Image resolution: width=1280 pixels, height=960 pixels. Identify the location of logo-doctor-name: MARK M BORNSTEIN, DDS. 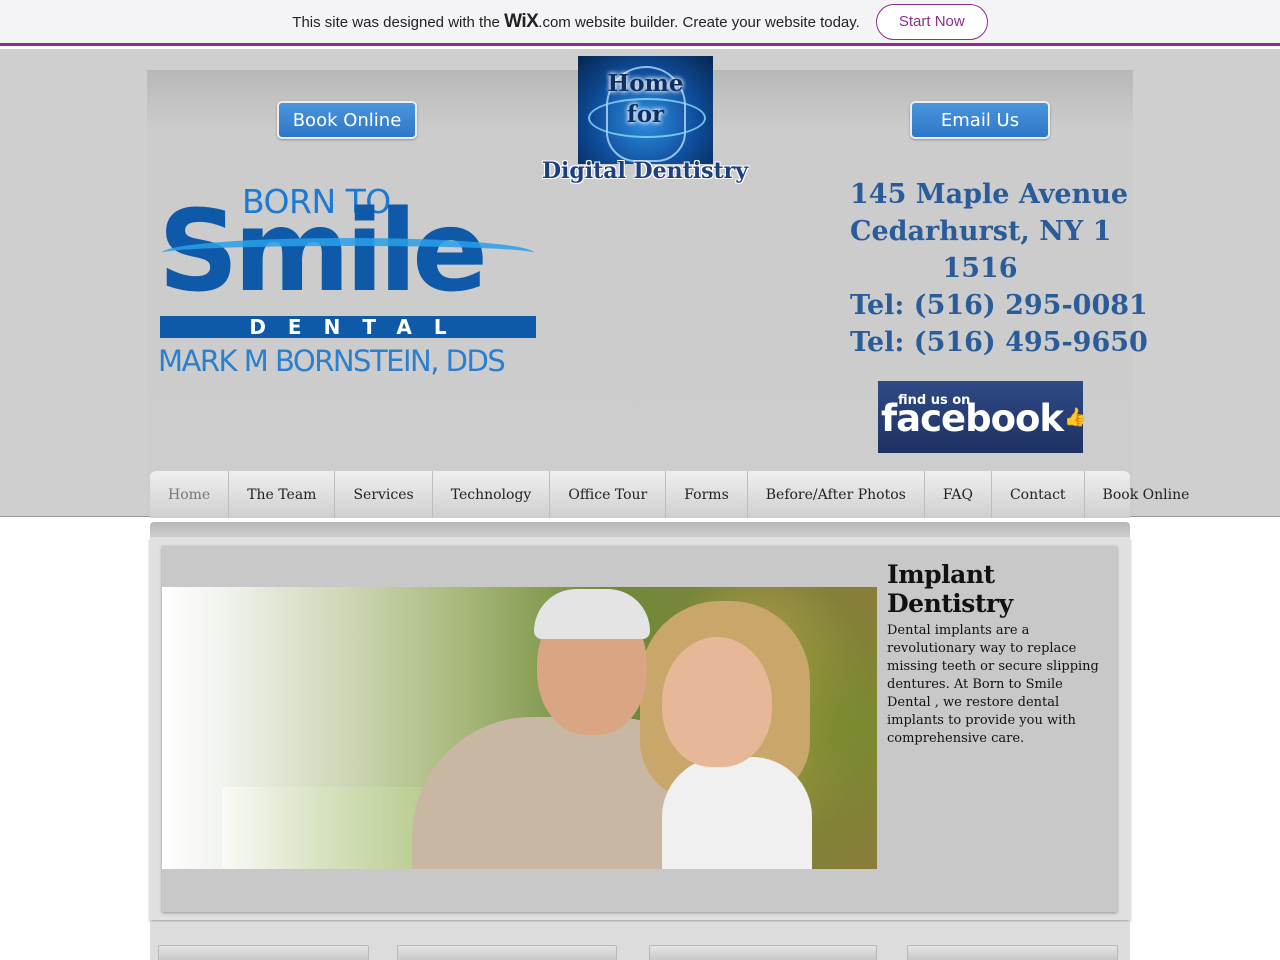
(332, 361).